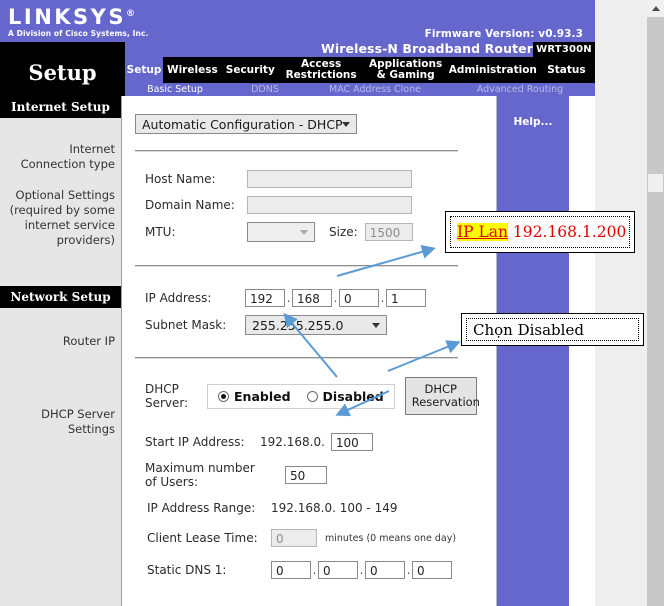 This screenshot has width=664, height=606. What do you see at coordinates (67, 17) in the screenshot?
I see `logo-wordmark: LINKSYS` at bounding box center [67, 17].